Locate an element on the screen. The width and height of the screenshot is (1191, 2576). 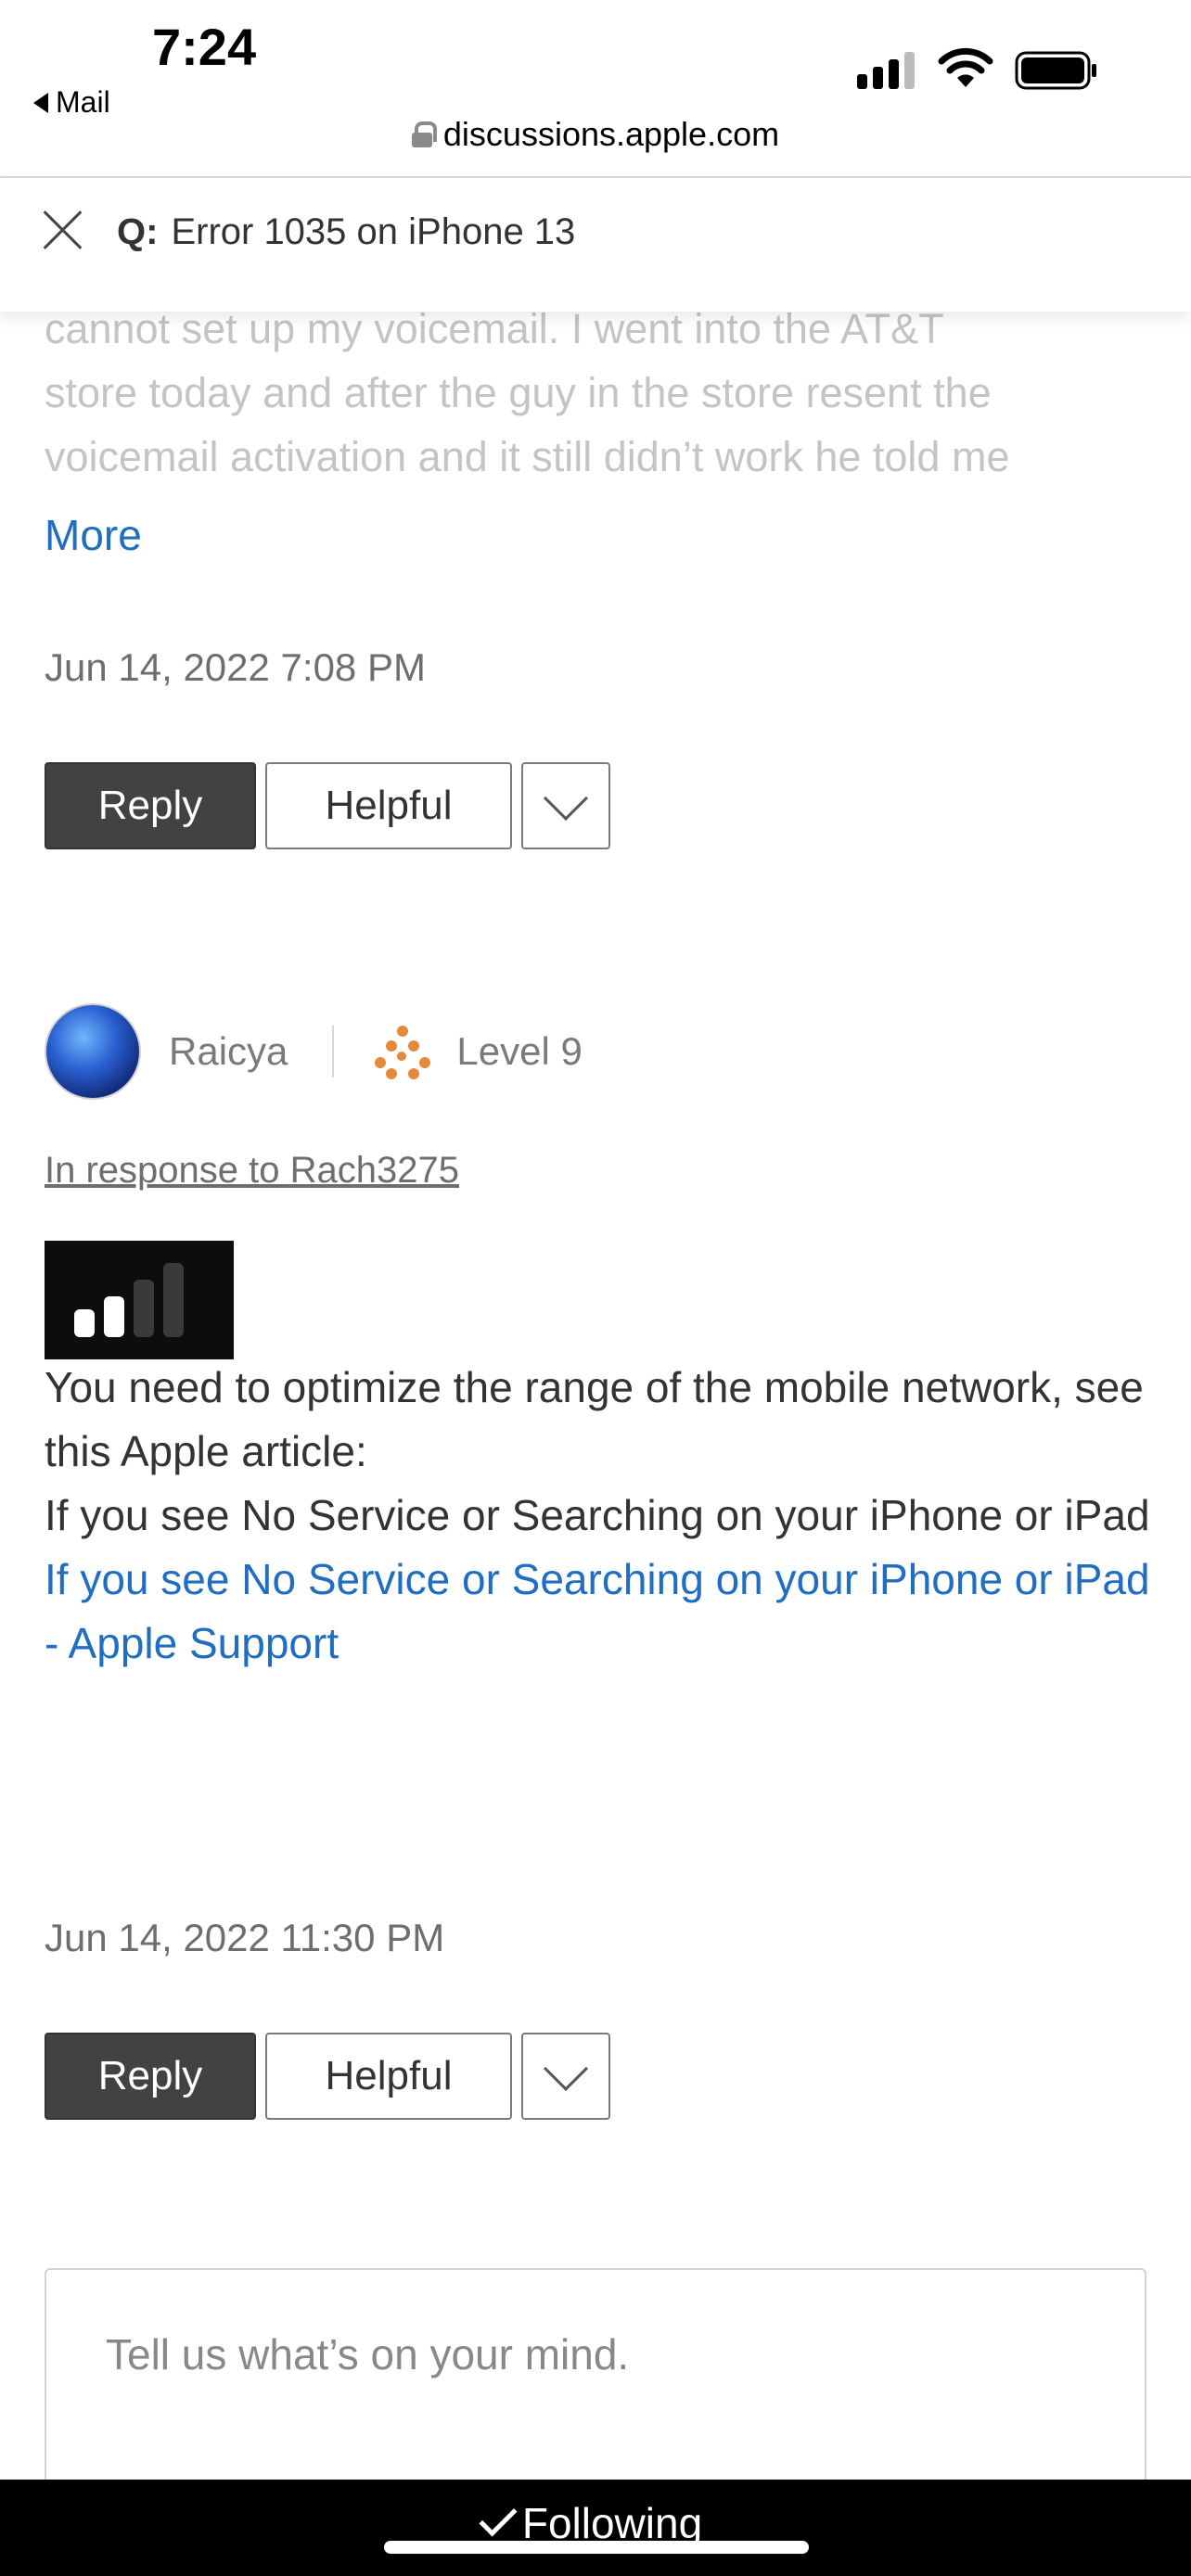
divider is located at coordinates (334, 1052).